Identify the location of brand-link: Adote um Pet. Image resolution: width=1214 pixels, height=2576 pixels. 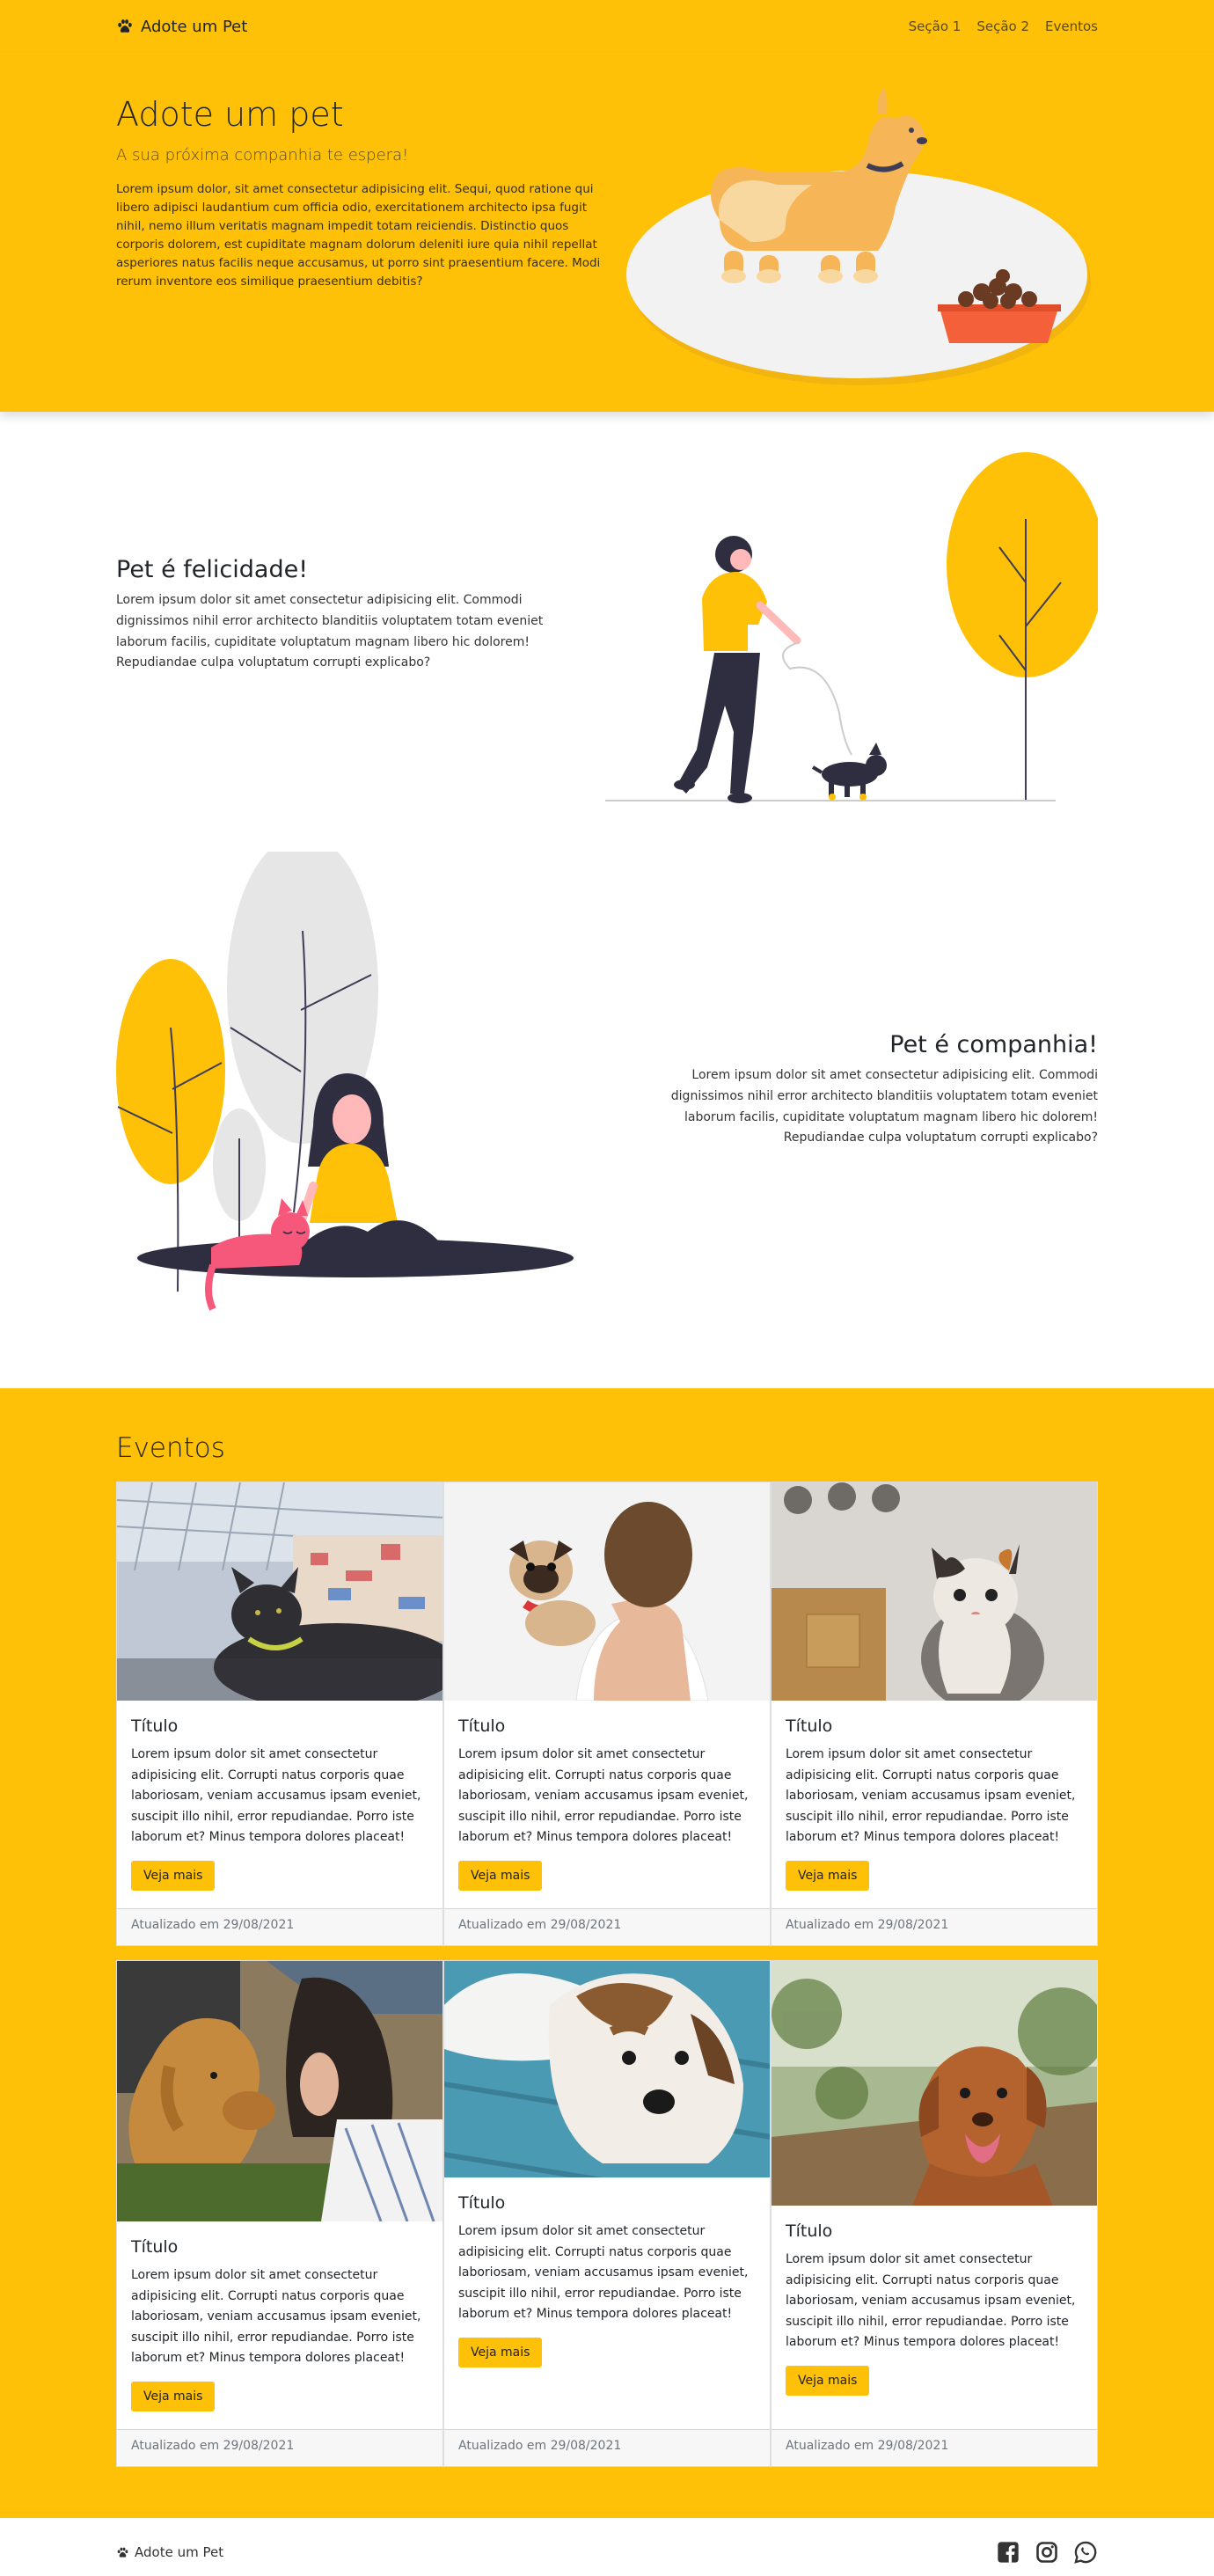
(182, 27).